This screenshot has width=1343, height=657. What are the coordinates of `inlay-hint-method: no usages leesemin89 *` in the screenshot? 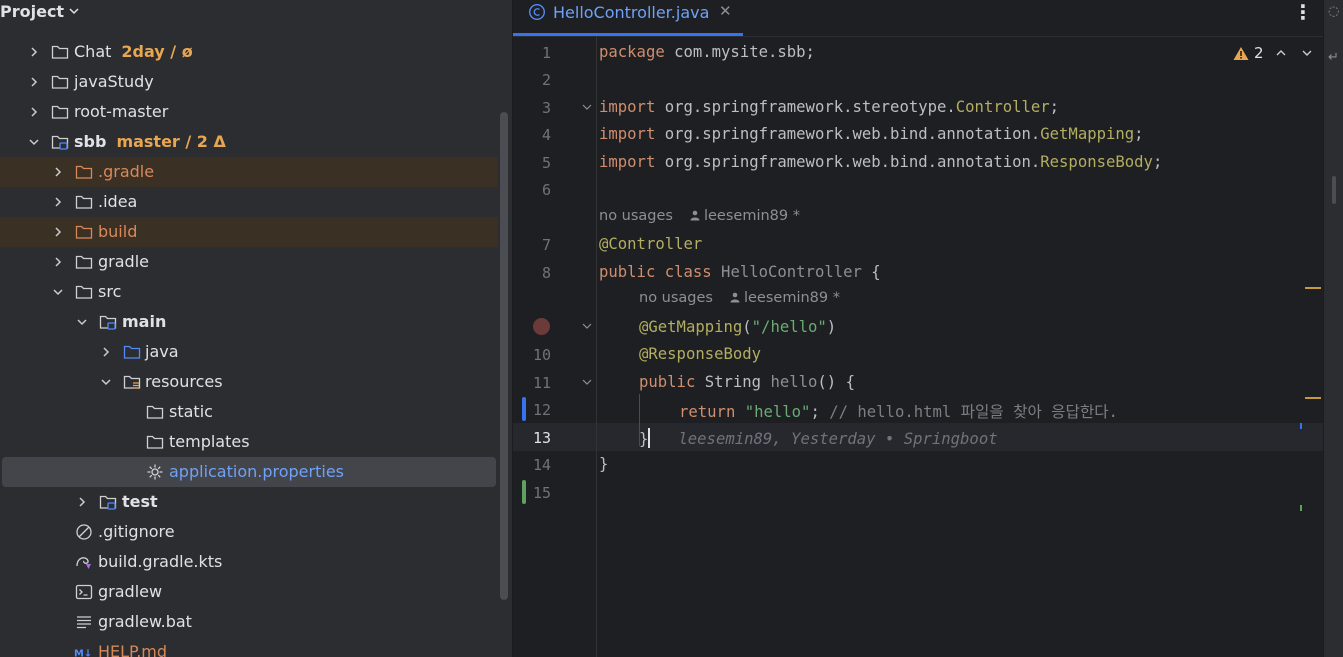 It's located at (739, 298).